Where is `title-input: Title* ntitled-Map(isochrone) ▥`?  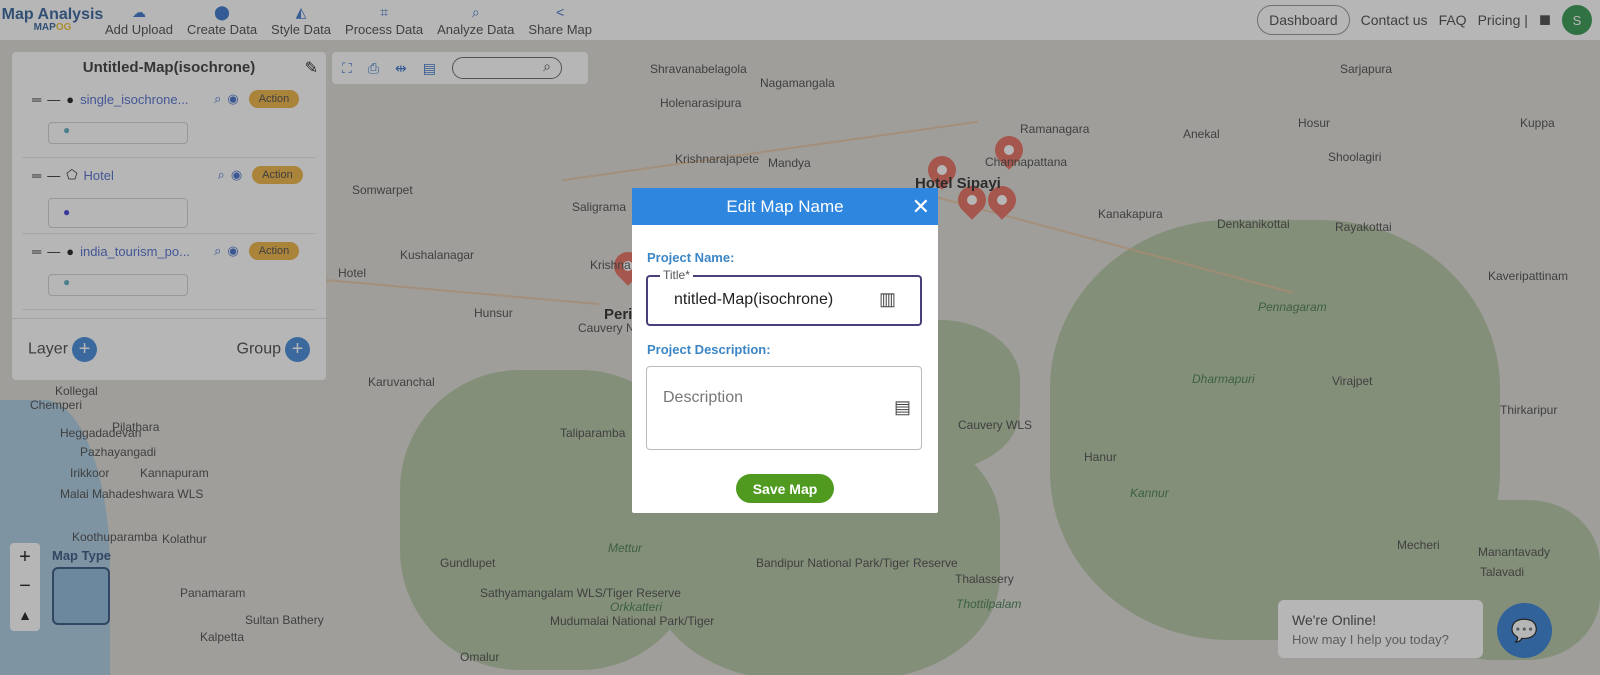 title-input: Title* ntitled-Map(isochrone) ▥ is located at coordinates (784, 297).